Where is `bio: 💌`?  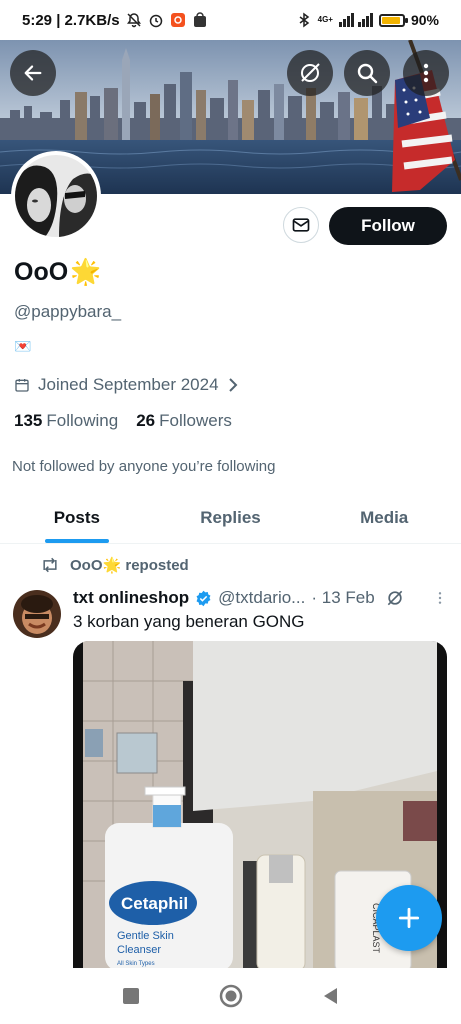
bio: 💌 is located at coordinates (23, 346).